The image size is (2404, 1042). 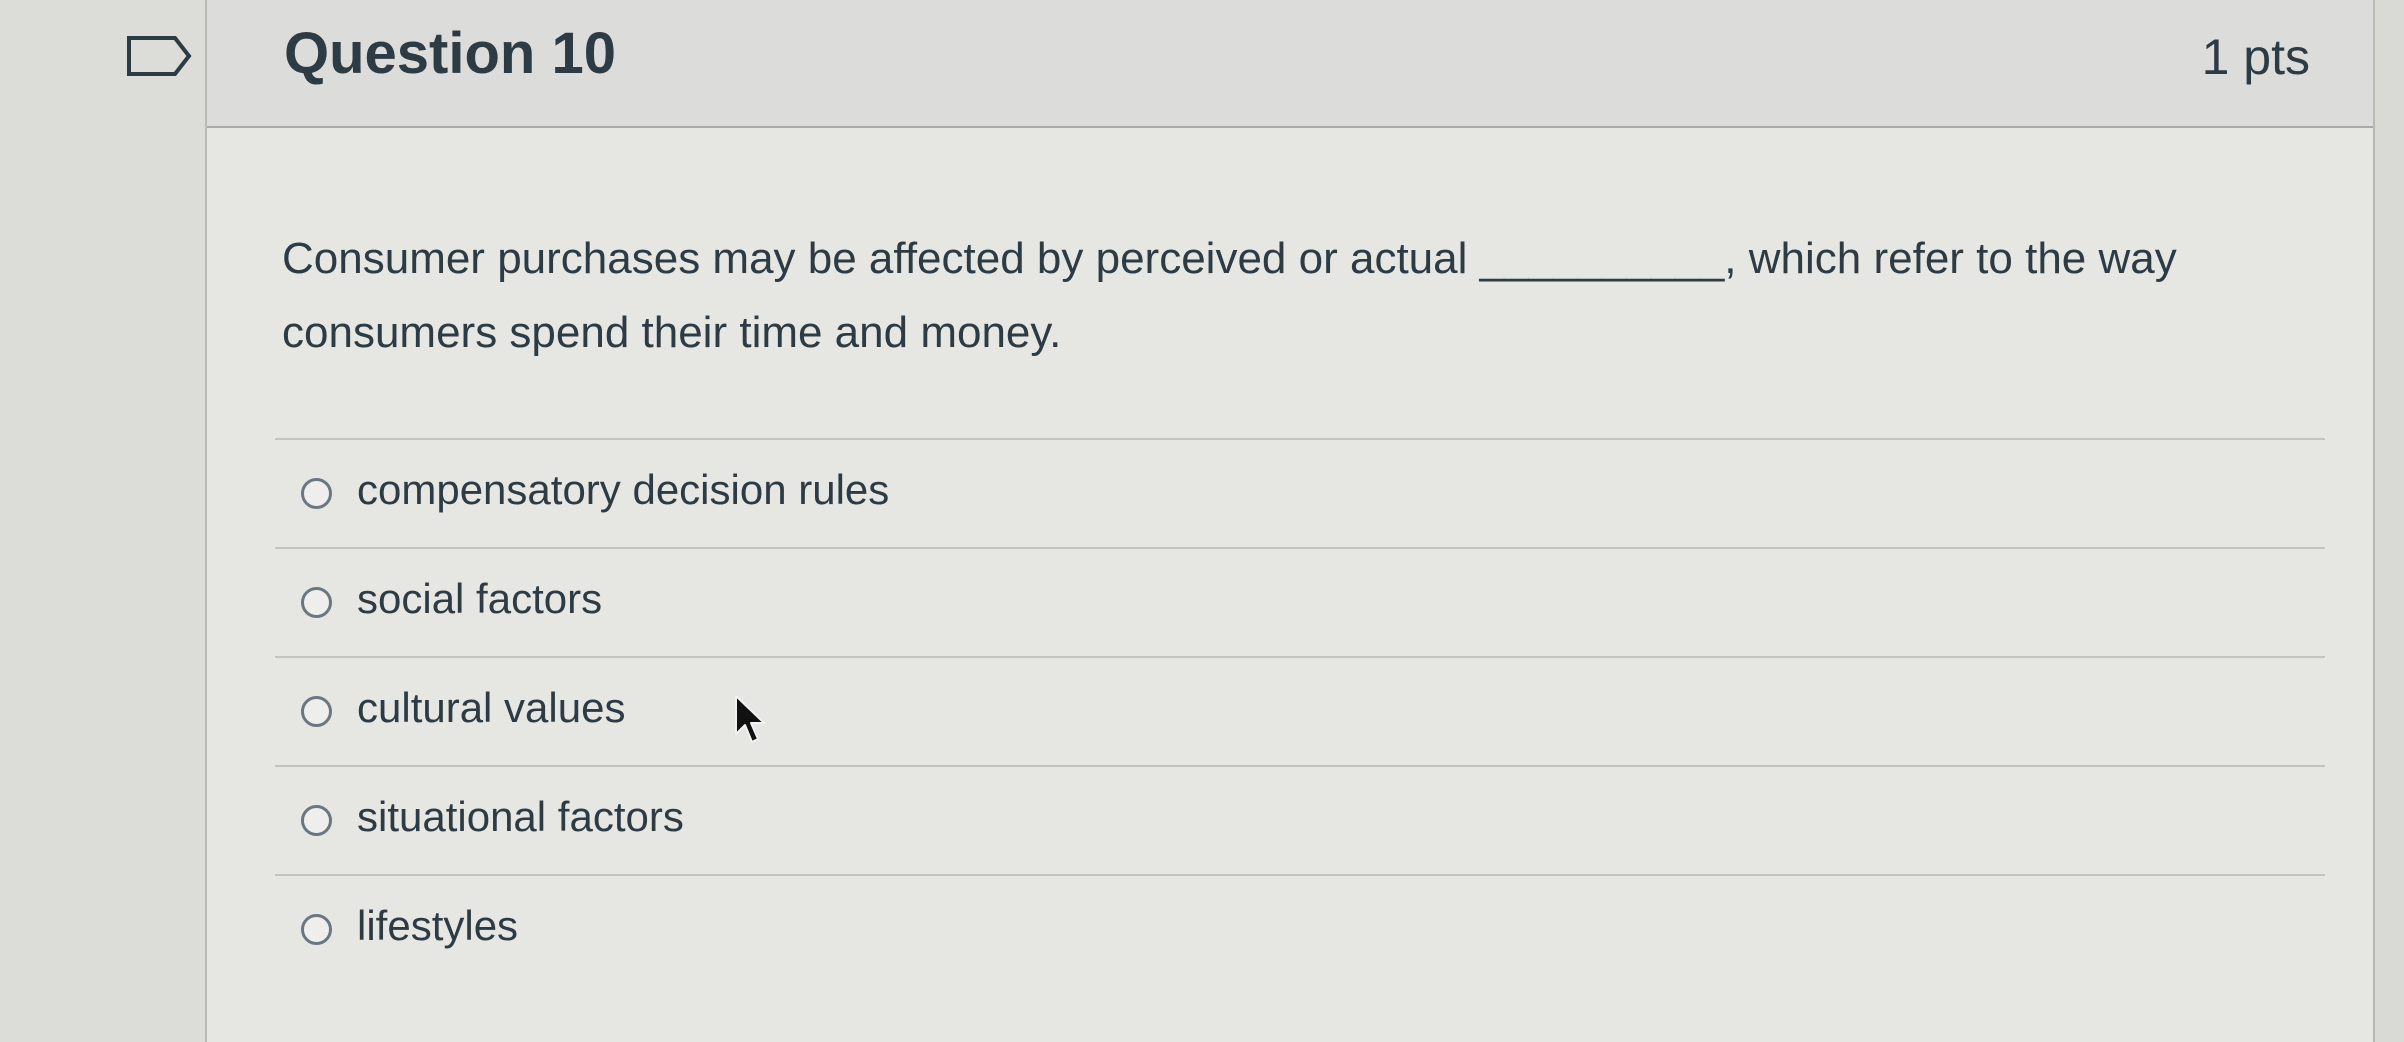 What do you see at coordinates (1300, 494) in the screenshot?
I see `answer-option: compensatory decision rules` at bounding box center [1300, 494].